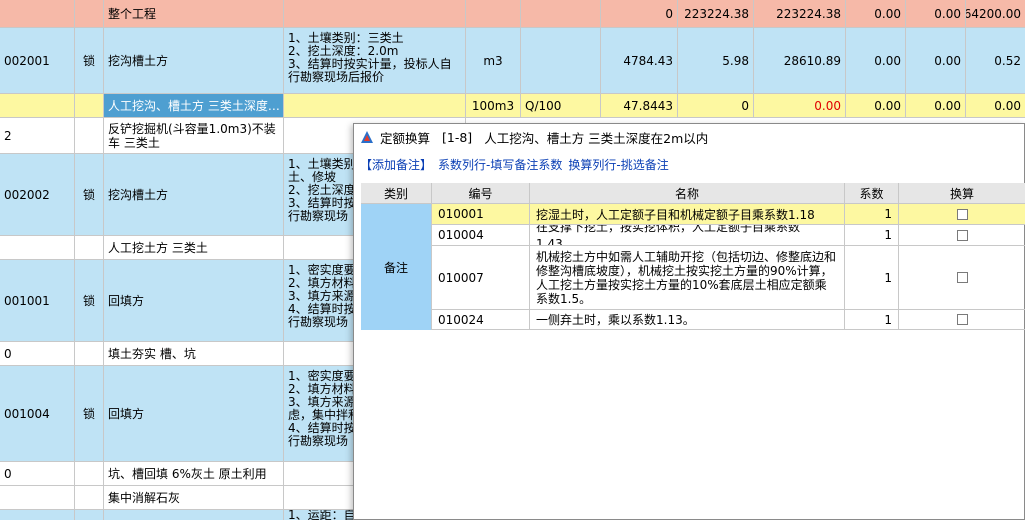 This screenshot has height=520, width=1025. Describe the element at coordinates (396, 267) in the screenshot. I see `category-cell: 备注` at that location.